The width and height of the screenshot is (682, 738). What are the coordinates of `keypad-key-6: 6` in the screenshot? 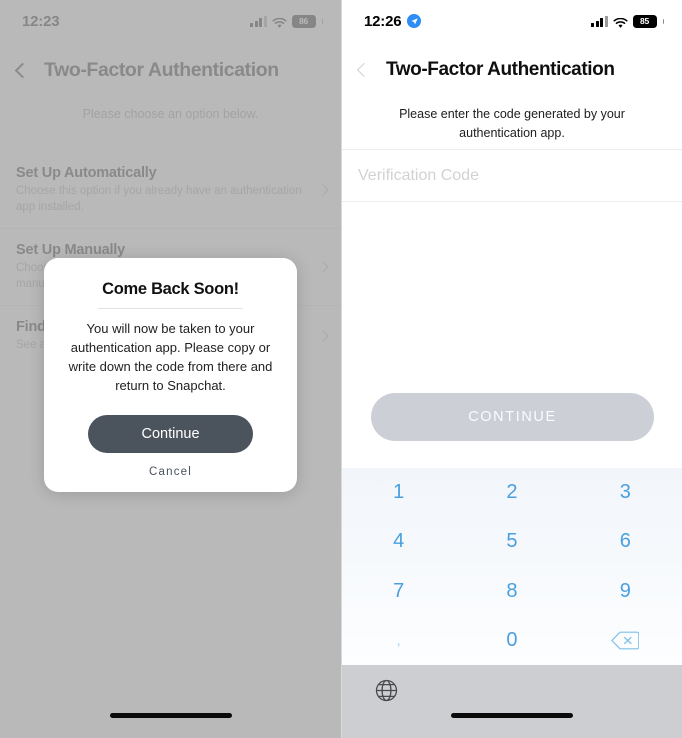 It's located at (625, 541).